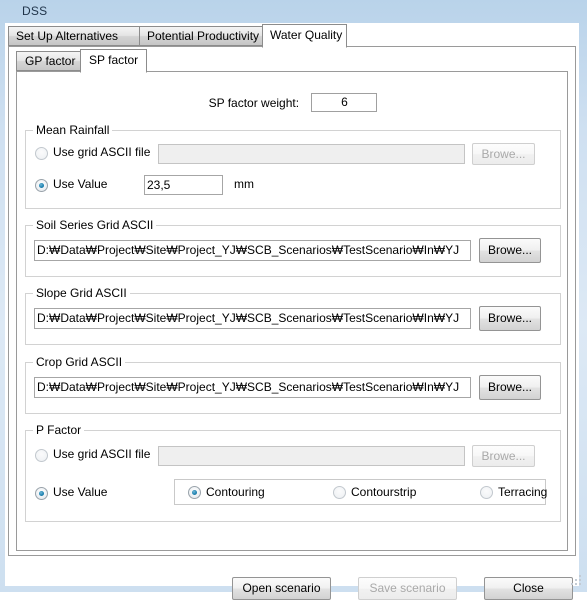  I want to click on mean-rainfall-use-value-label: Use Value, so click(80, 184).